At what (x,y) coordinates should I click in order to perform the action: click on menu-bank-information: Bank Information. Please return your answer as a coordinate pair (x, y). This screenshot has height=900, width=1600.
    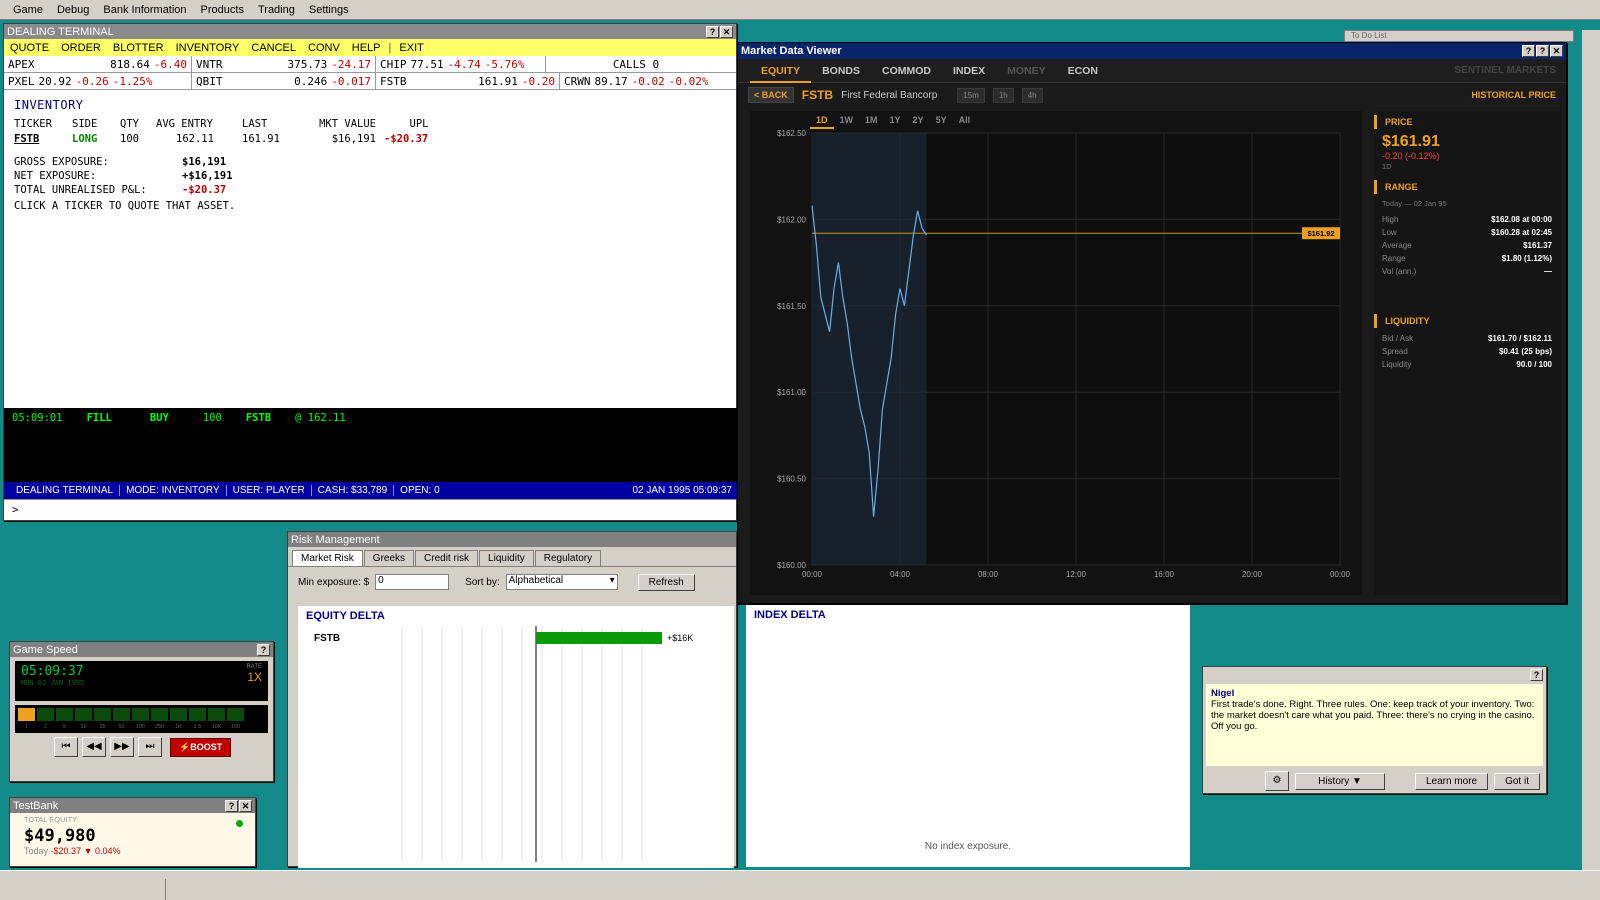
    Looking at the image, I should click on (144, 10).